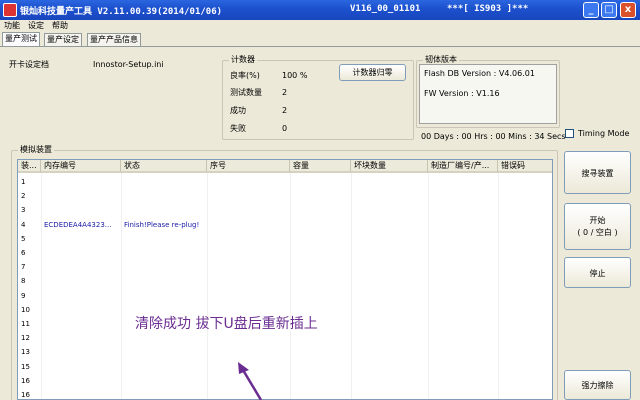 This screenshot has height=400, width=640. I want to click on column-header-bad-blocks: 坏块数量, so click(389, 166).